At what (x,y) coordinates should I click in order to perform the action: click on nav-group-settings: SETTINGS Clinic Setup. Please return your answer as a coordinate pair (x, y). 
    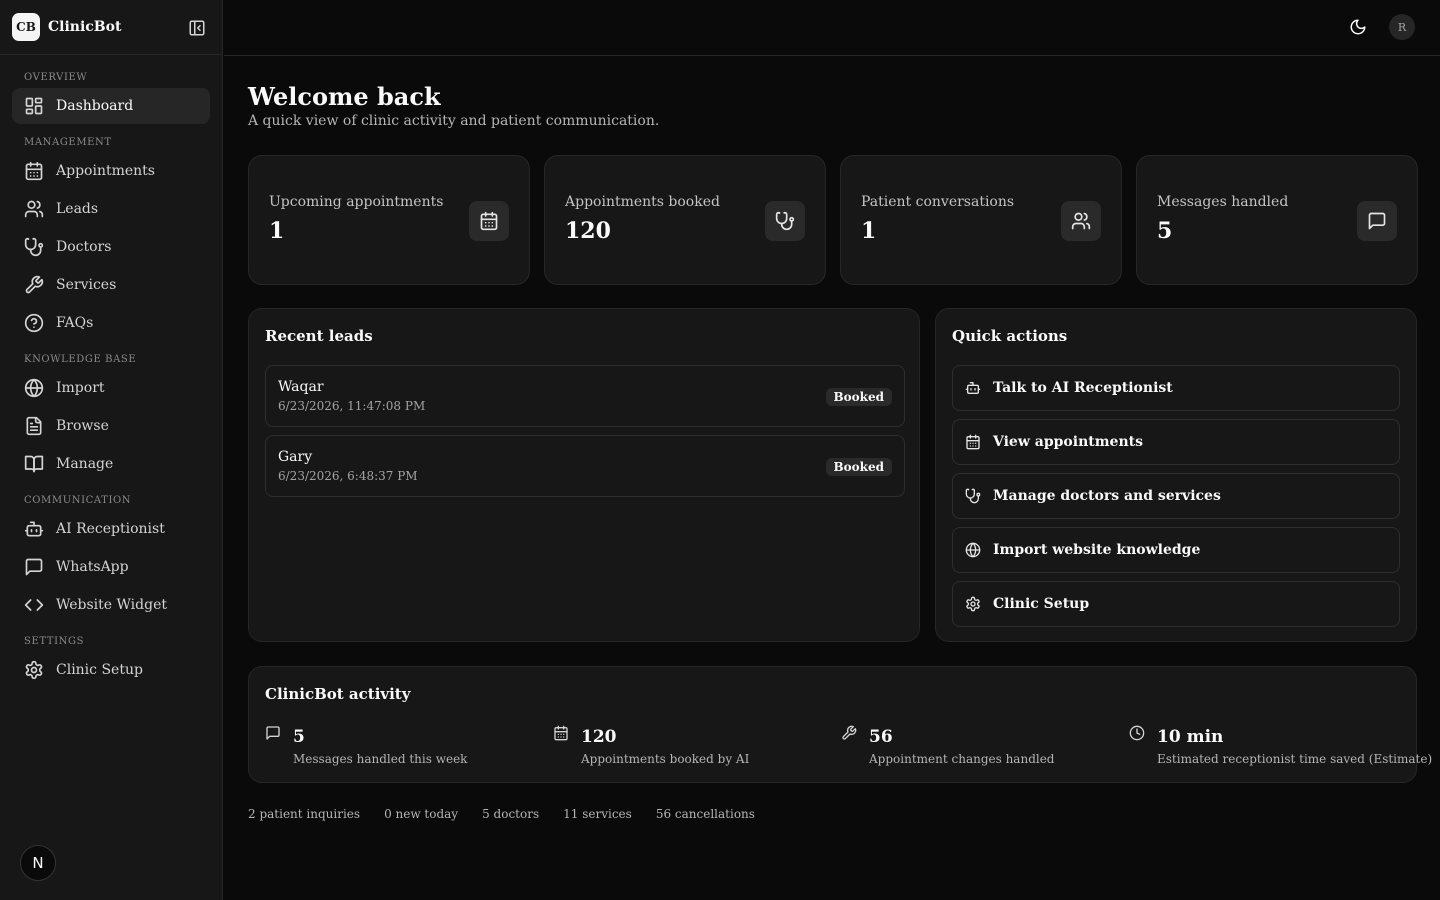
    Looking at the image, I should click on (111, 661).